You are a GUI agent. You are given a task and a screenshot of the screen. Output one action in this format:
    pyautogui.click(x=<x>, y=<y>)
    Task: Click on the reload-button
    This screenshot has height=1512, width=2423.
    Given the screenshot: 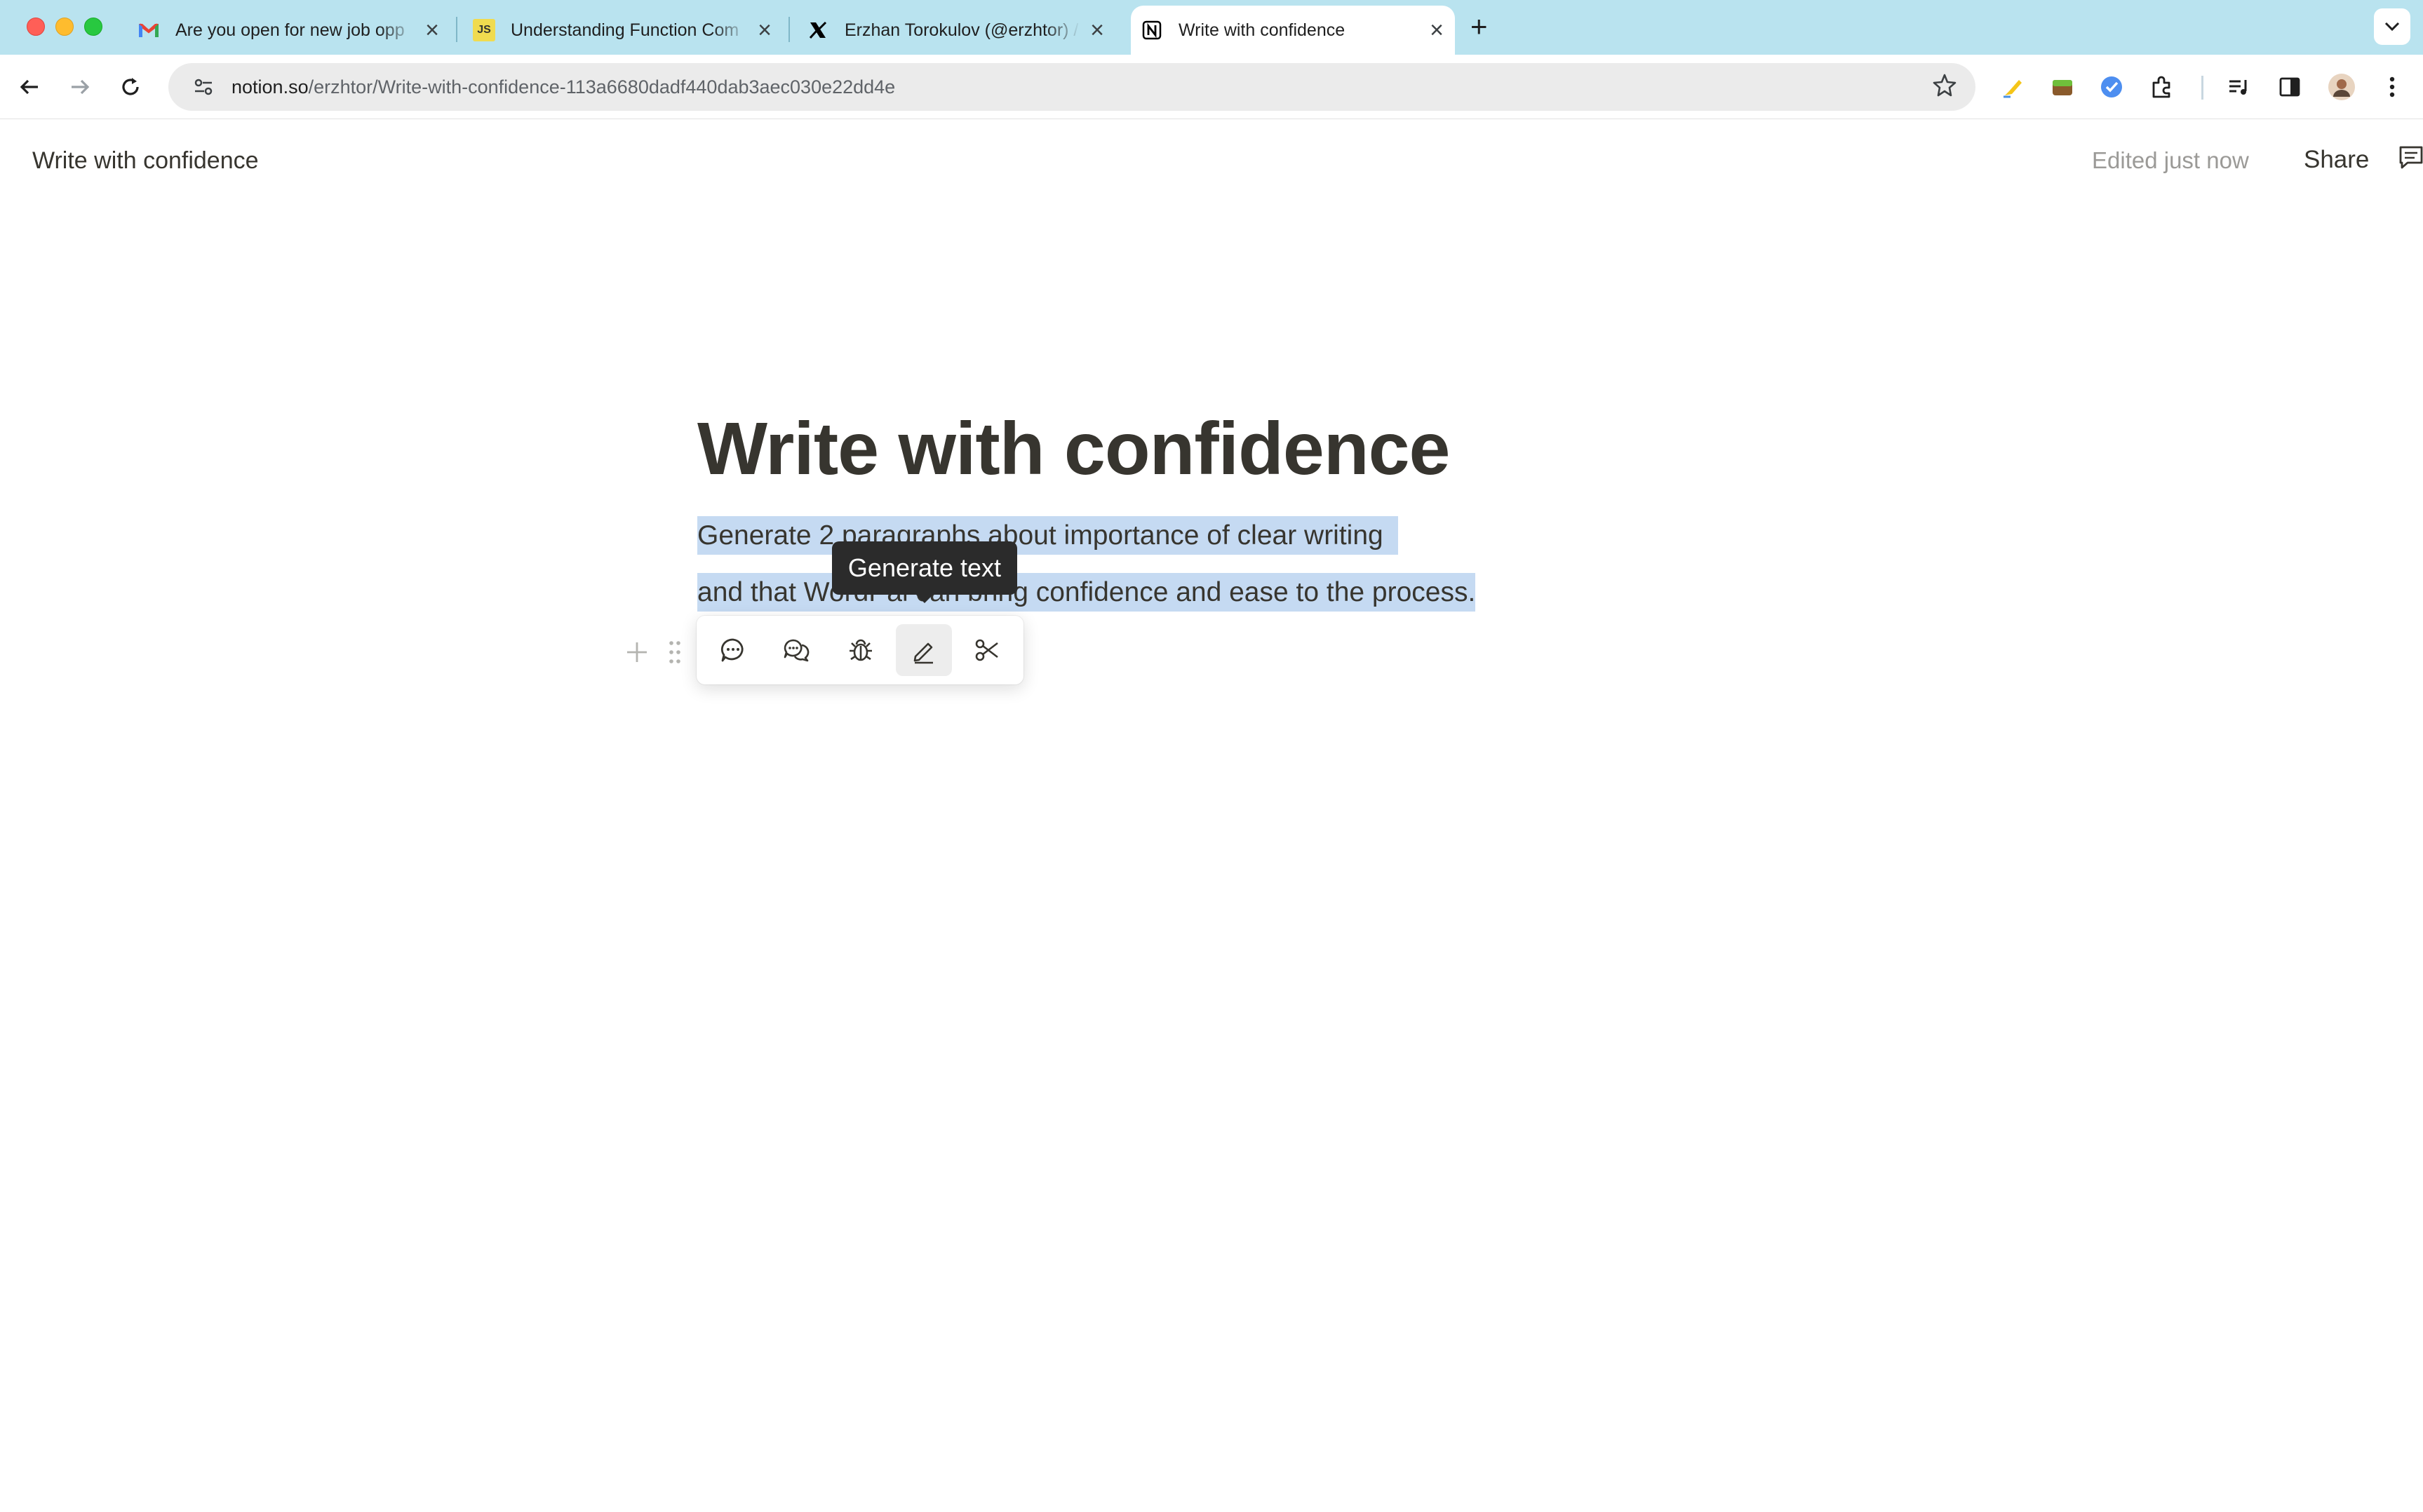 What is the action you would take?
    pyautogui.click(x=130, y=87)
    